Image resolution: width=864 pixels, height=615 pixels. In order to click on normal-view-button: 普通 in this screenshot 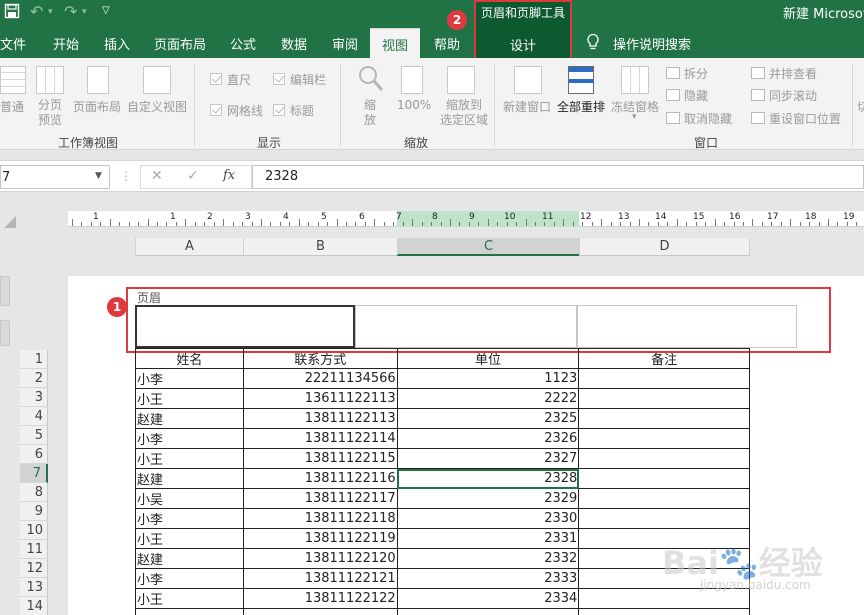, I will do `click(12, 106)`.